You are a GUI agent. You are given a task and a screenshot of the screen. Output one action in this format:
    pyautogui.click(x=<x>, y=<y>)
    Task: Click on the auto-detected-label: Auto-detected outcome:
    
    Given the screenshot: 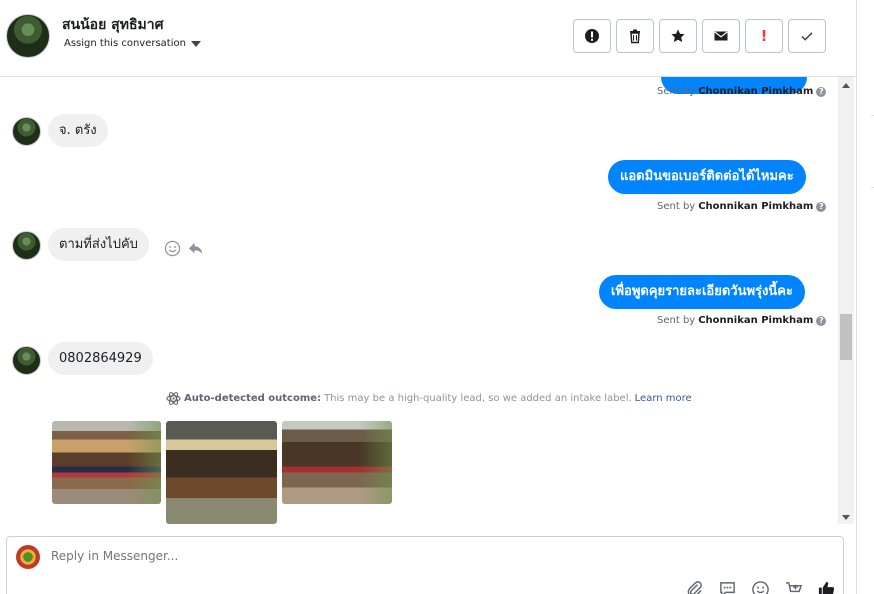 What is the action you would take?
    pyautogui.click(x=253, y=398)
    